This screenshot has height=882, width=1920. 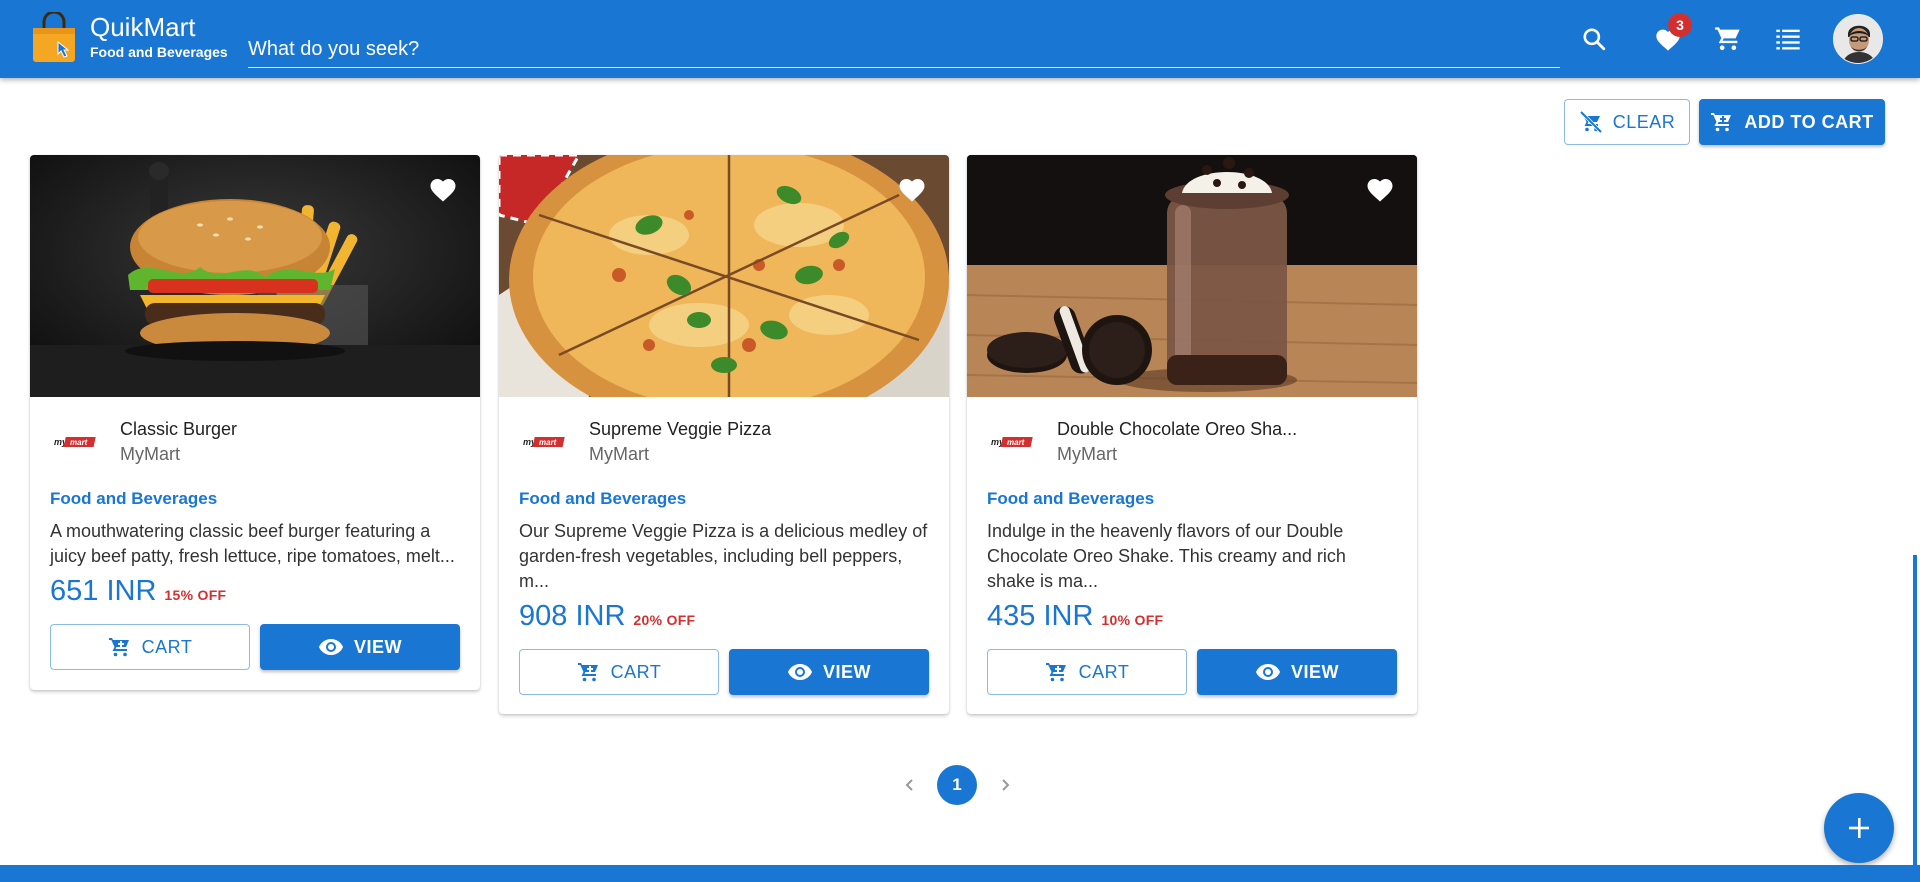 I want to click on discount-label: 10% OFF, so click(x=1132, y=620).